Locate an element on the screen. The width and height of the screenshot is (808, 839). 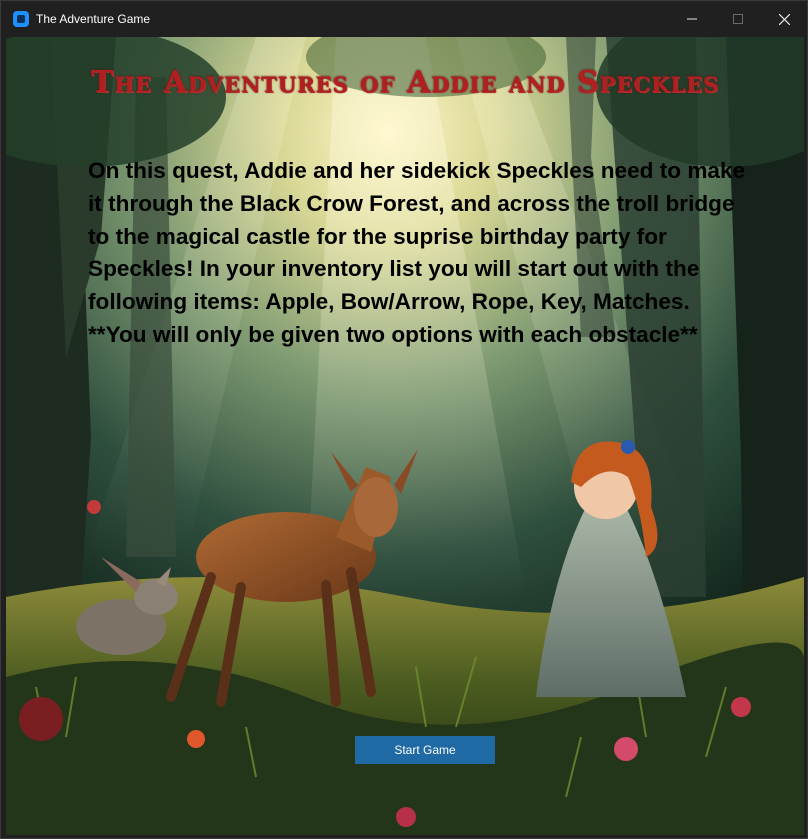
game-title: The Adventures of Addie and Speckles is located at coordinates (405, 82).